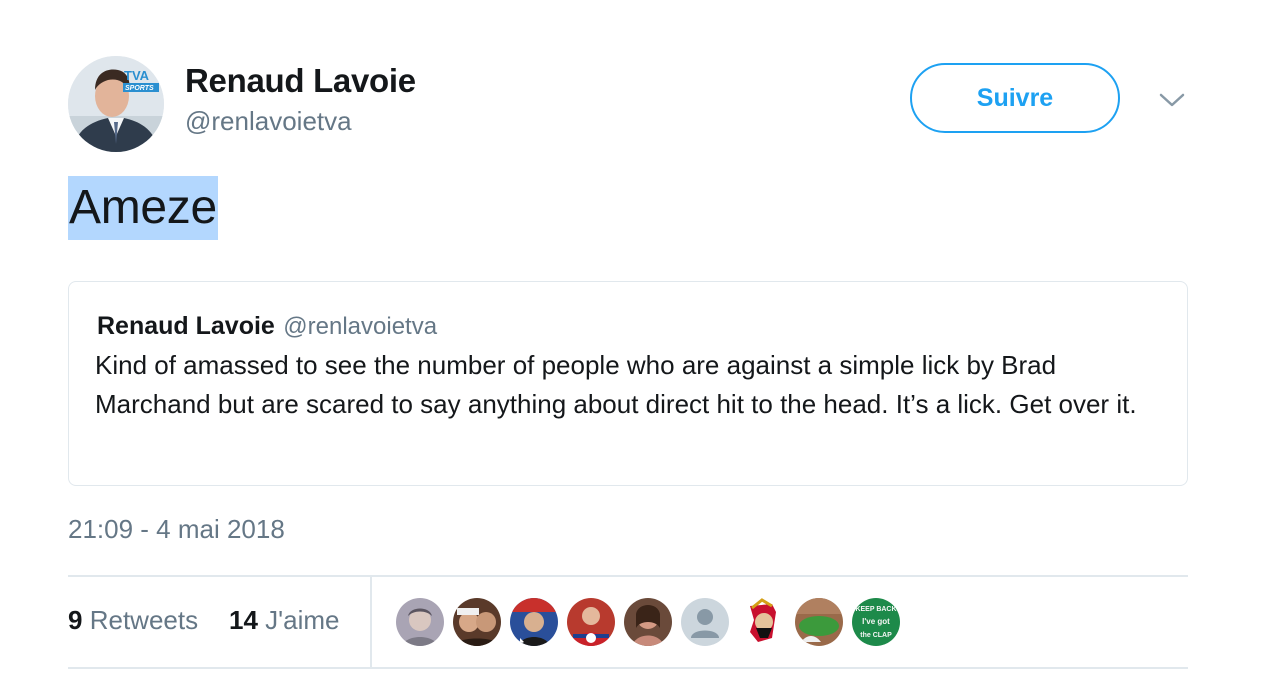  I want to click on follow-button: Suivre, so click(1015, 98).